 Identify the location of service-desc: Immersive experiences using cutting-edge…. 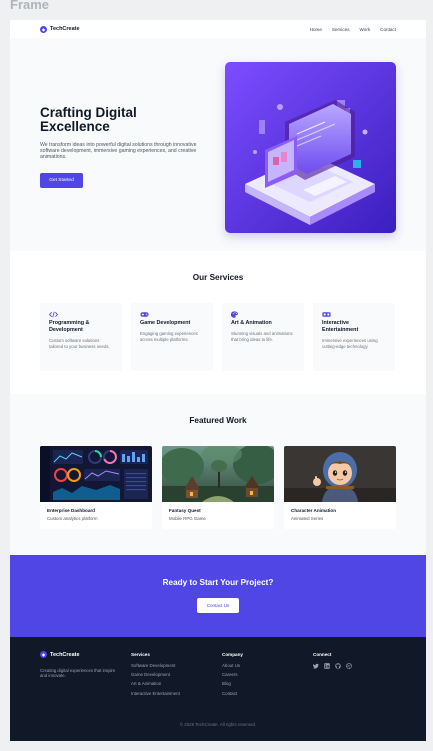
(350, 343).